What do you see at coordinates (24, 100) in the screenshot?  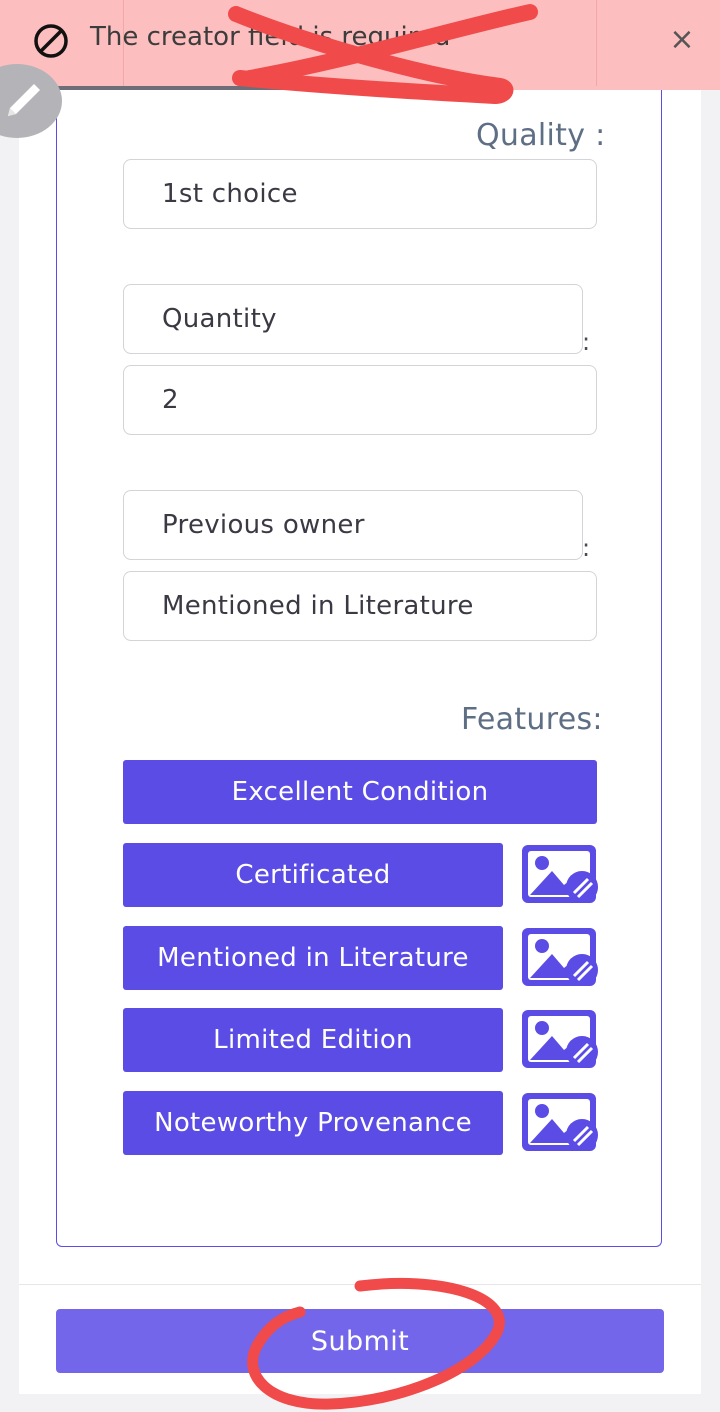 I see `pencil-icon` at bounding box center [24, 100].